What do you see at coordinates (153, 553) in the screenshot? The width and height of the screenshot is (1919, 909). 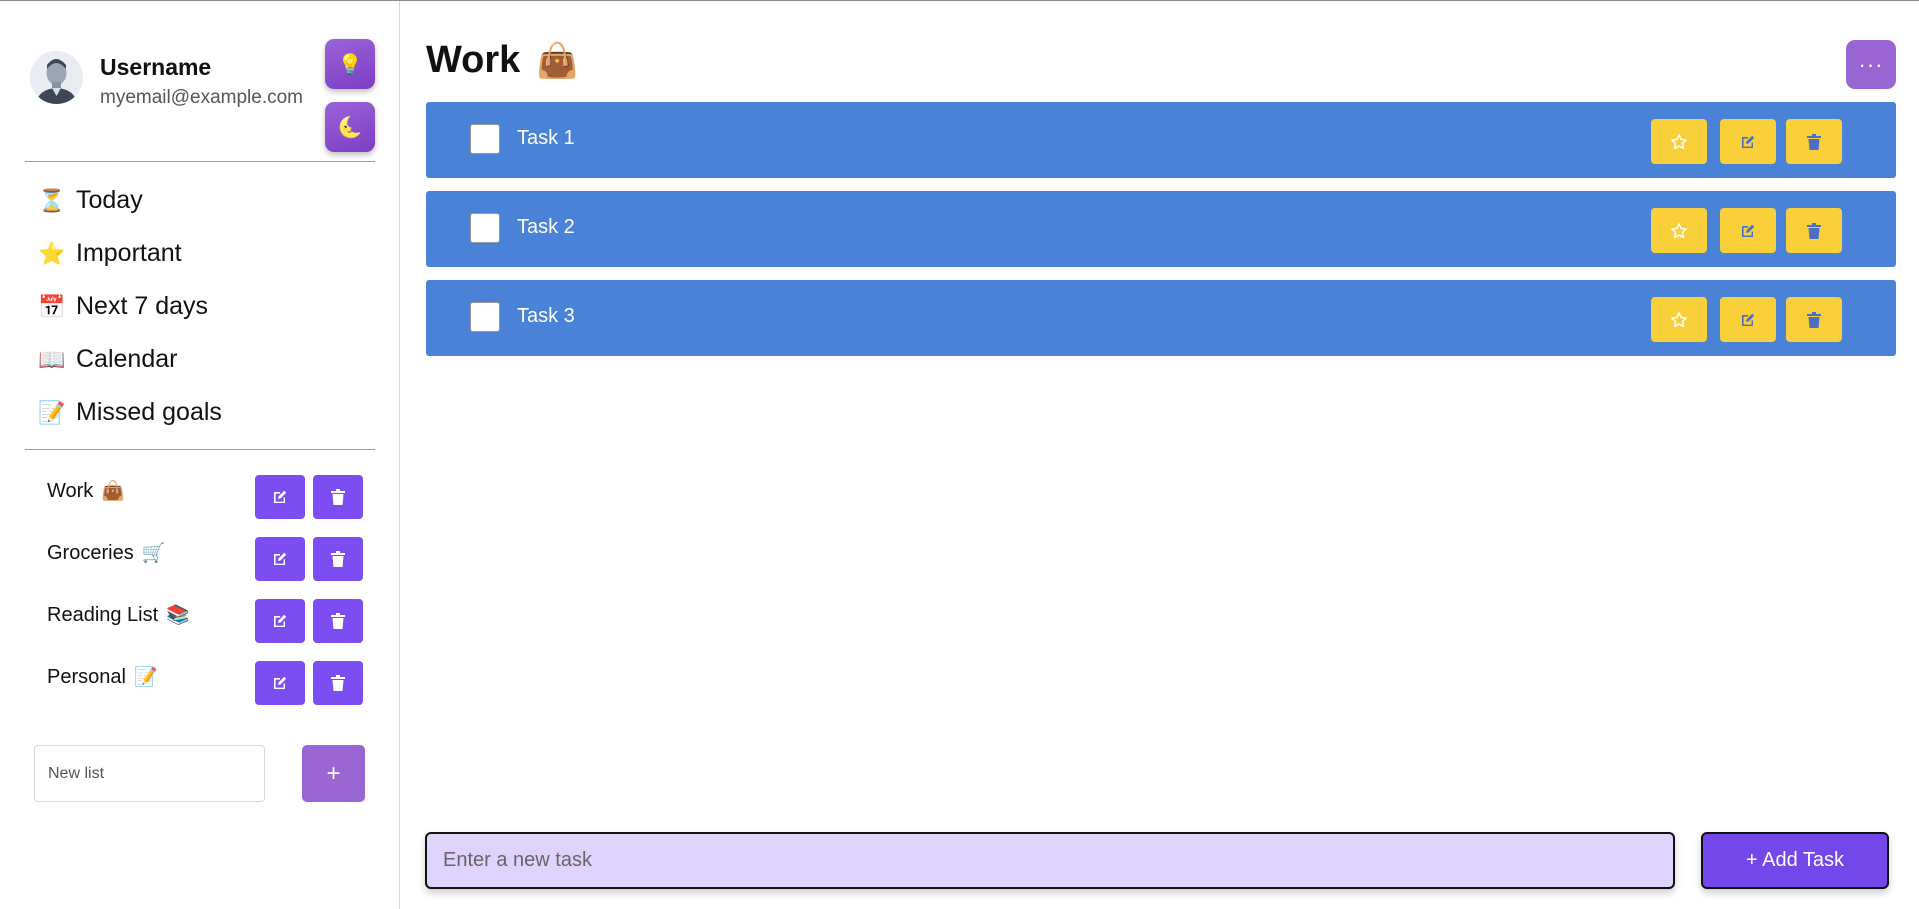 I see `list-emoji: 🛒` at bounding box center [153, 553].